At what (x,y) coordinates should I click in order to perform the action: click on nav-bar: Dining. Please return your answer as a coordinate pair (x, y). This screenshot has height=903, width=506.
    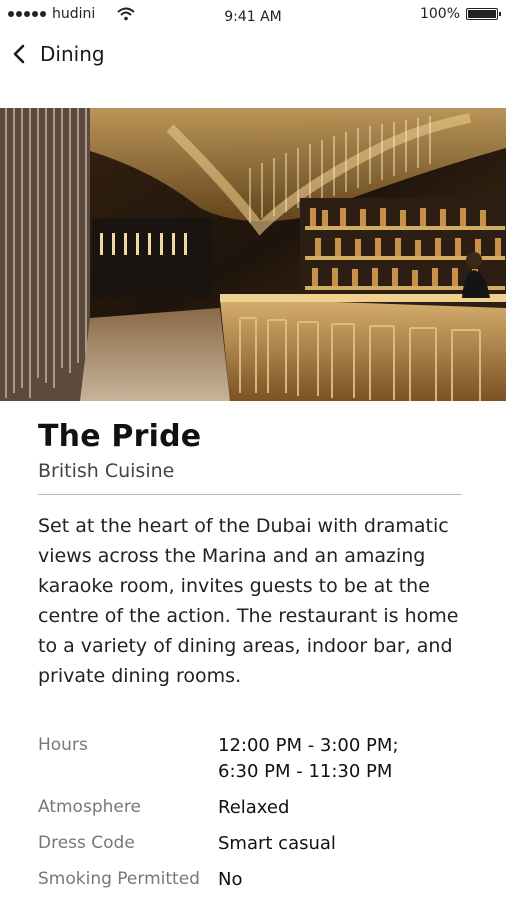
    Looking at the image, I should click on (253, 60).